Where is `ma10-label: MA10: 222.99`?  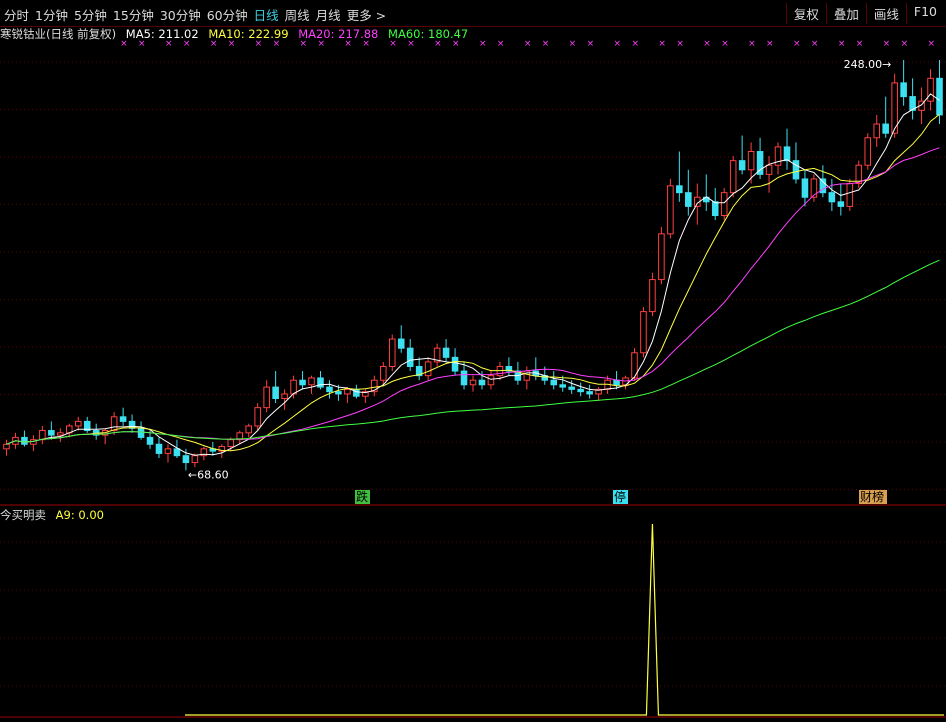
ma10-label: MA10: 222.99 is located at coordinates (248, 34).